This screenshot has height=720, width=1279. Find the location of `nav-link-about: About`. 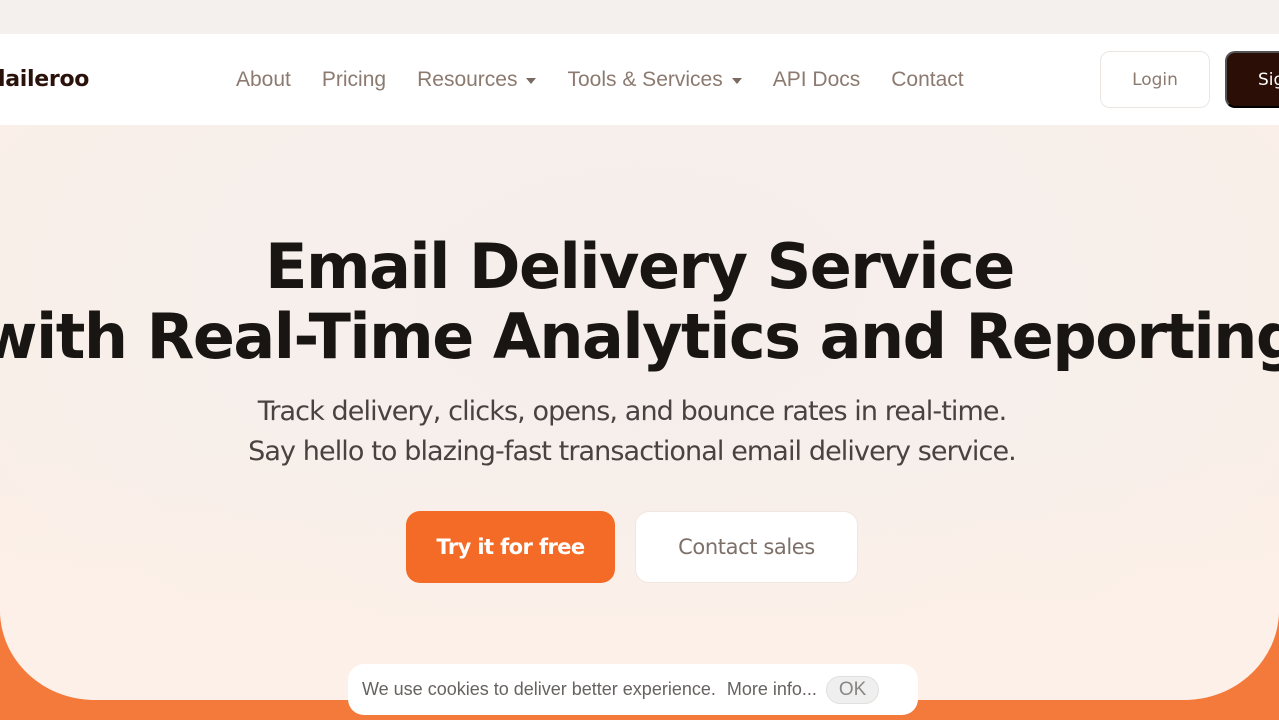

nav-link-about: About is located at coordinates (263, 80).